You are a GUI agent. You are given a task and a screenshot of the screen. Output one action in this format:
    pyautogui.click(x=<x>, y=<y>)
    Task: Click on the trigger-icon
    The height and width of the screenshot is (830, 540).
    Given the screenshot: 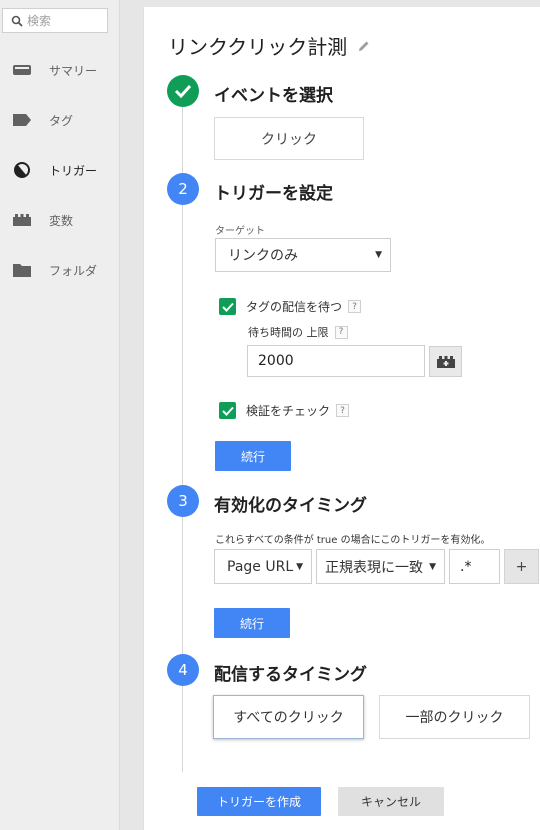 What is the action you would take?
    pyautogui.click(x=22, y=170)
    